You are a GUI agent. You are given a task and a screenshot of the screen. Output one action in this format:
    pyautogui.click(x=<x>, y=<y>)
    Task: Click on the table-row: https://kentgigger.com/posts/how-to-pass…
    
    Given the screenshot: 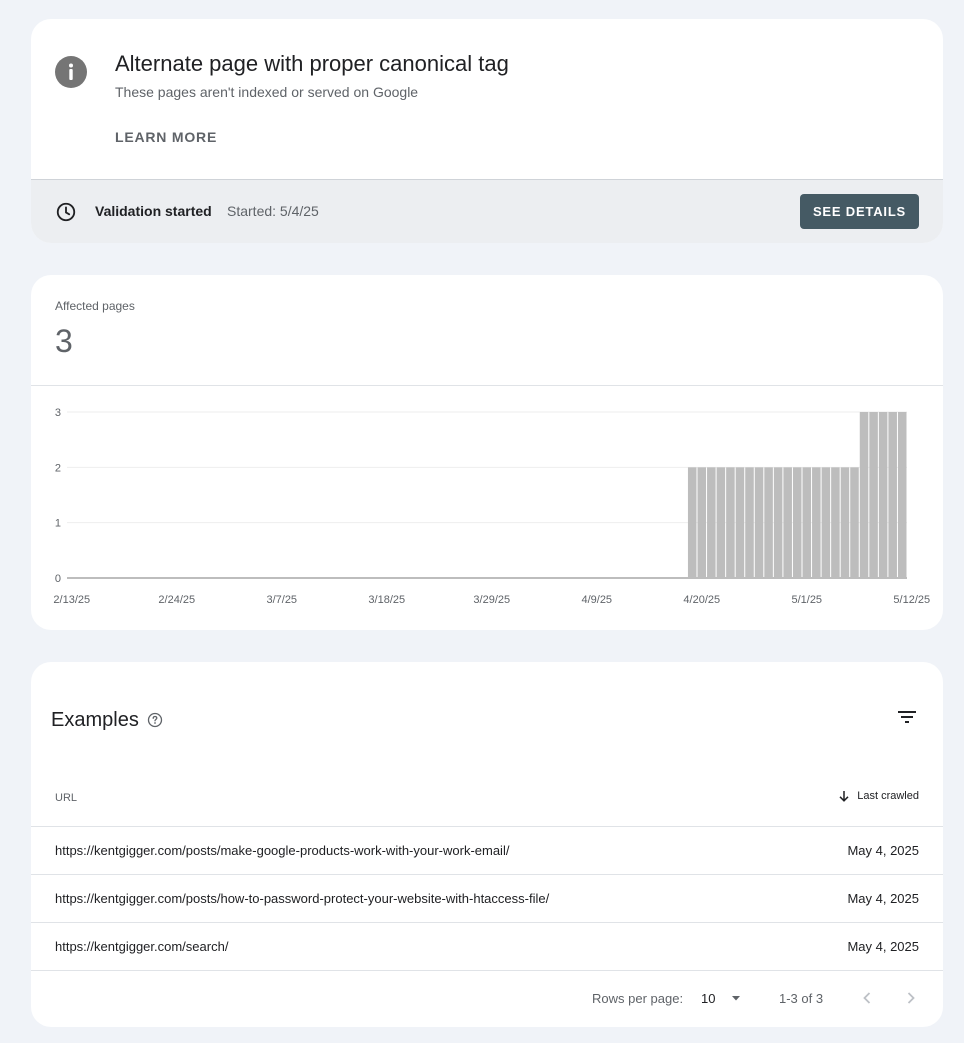 What is the action you would take?
    pyautogui.click(x=487, y=898)
    